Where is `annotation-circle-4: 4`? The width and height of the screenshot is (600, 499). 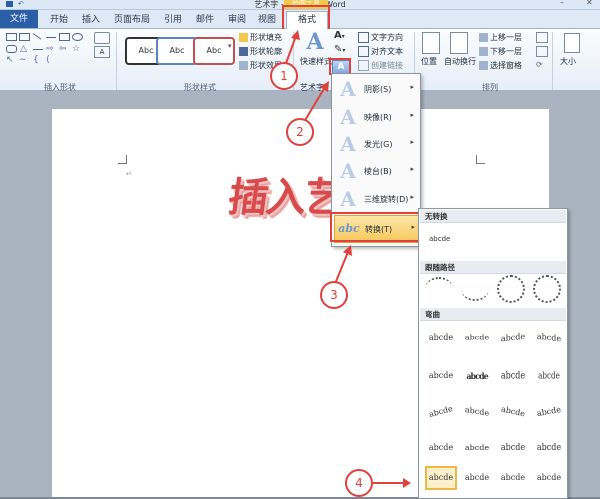 annotation-circle-4: 4 is located at coordinates (359, 483).